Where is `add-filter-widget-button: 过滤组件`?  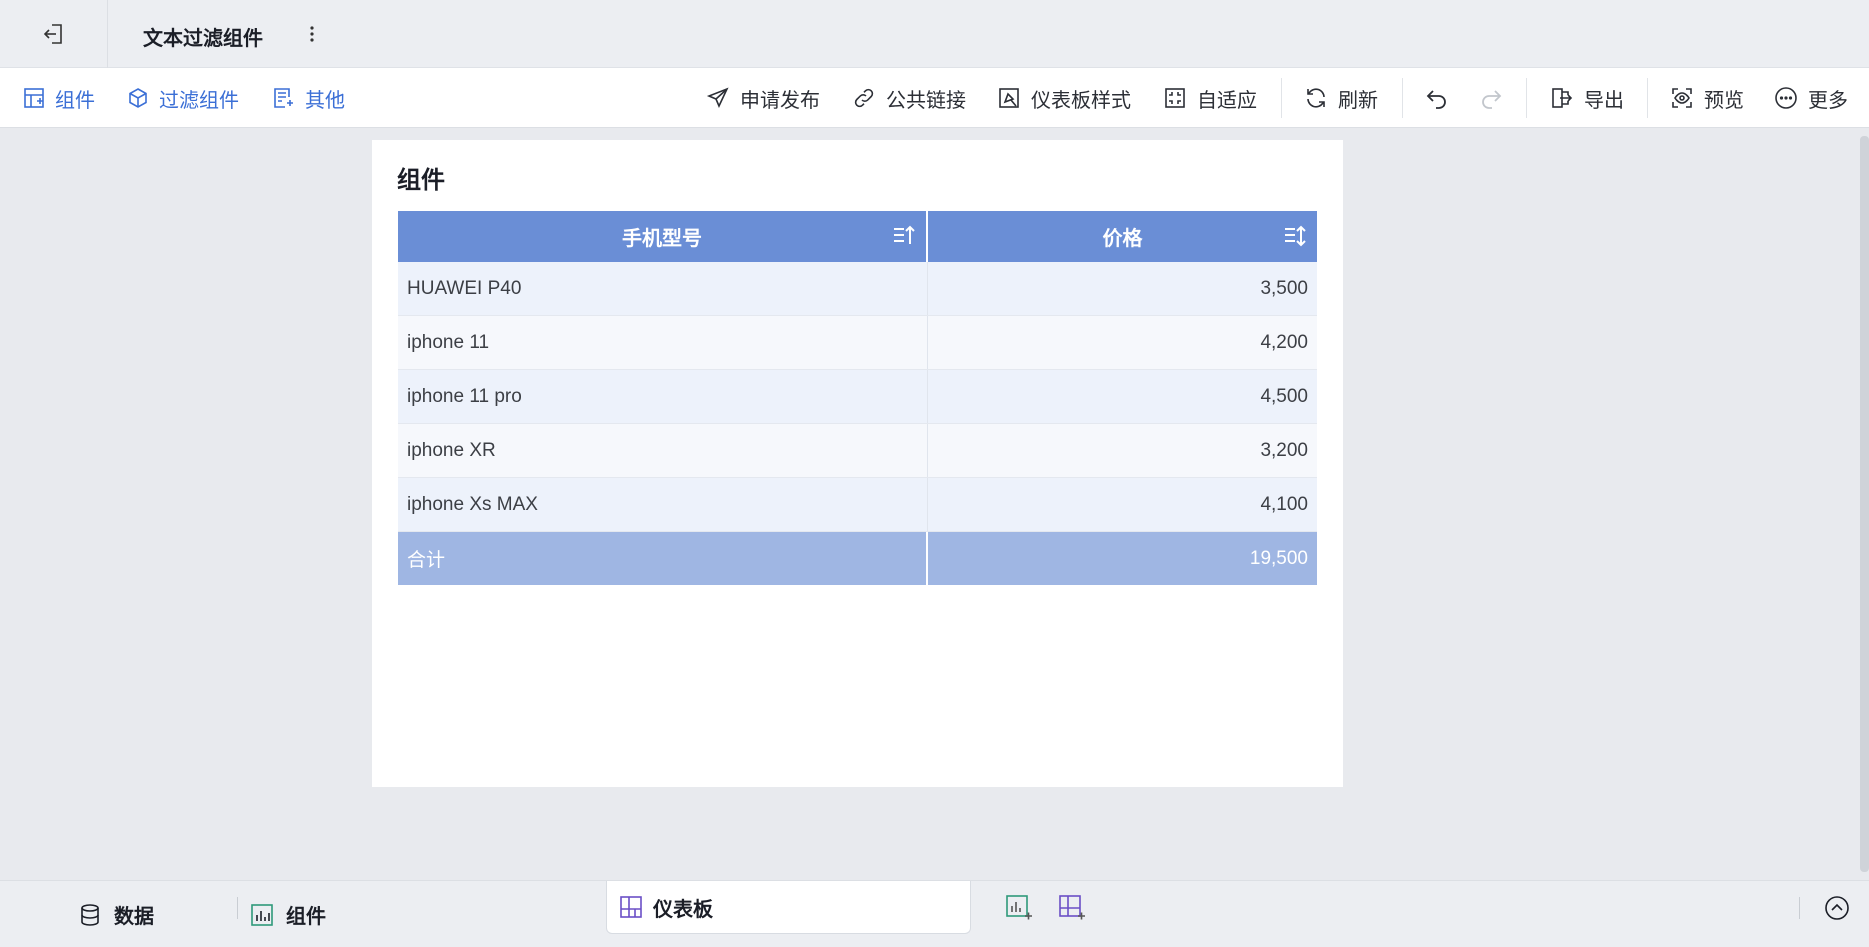 add-filter-widget-button: 过滤组件 is located at coordinates (183, 98).